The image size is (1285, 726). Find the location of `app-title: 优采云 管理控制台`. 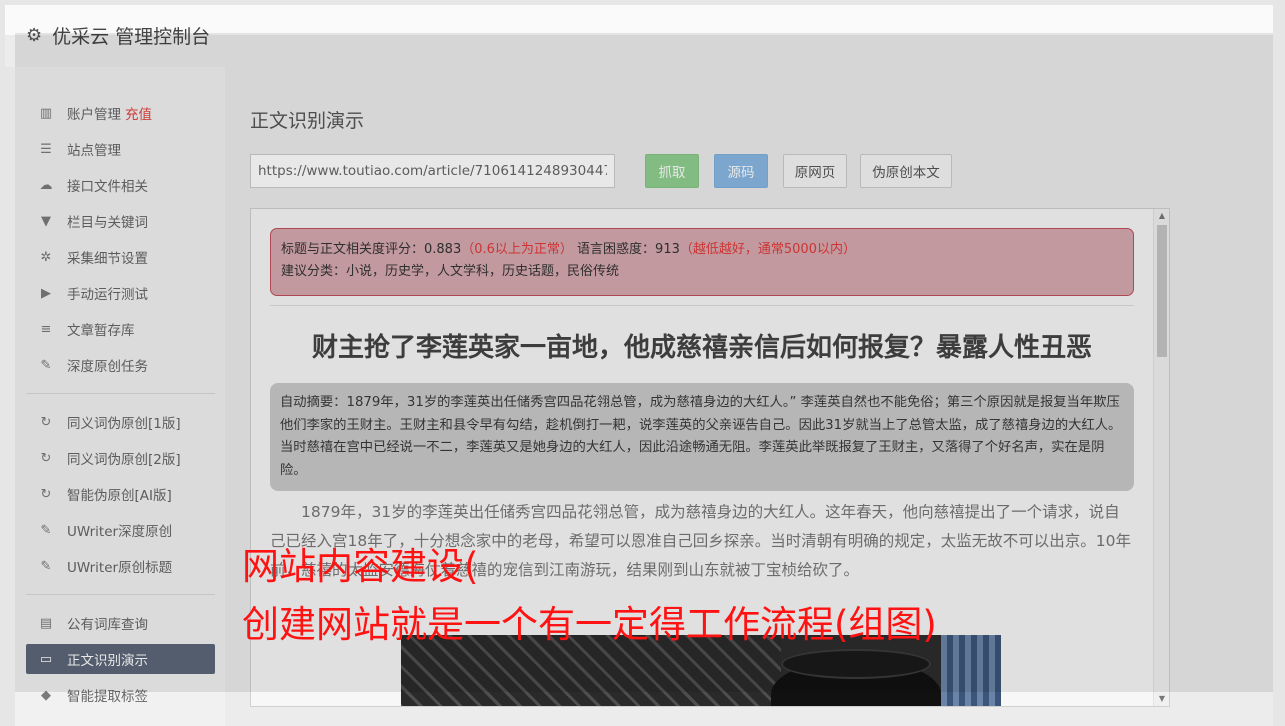

app-title: 优采云 管理控制台 is located at coordinates (131, 37).